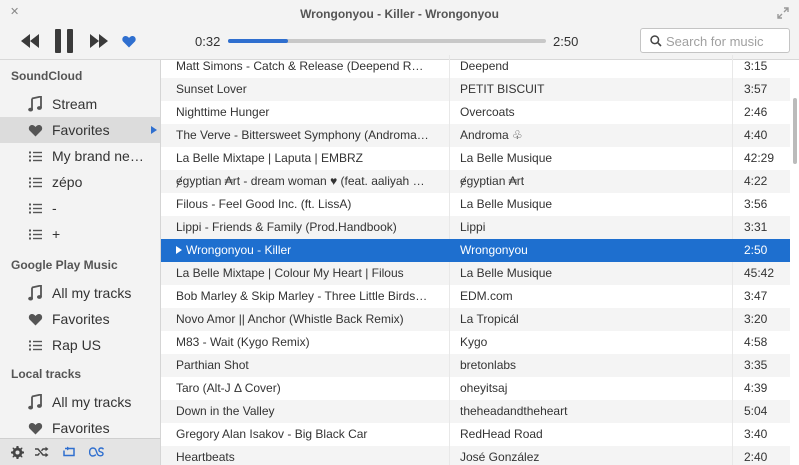 The width and height of the screenshot is (799, 465). I want to click on track-title-text: Nighttime Hunger, so click(223, 112).